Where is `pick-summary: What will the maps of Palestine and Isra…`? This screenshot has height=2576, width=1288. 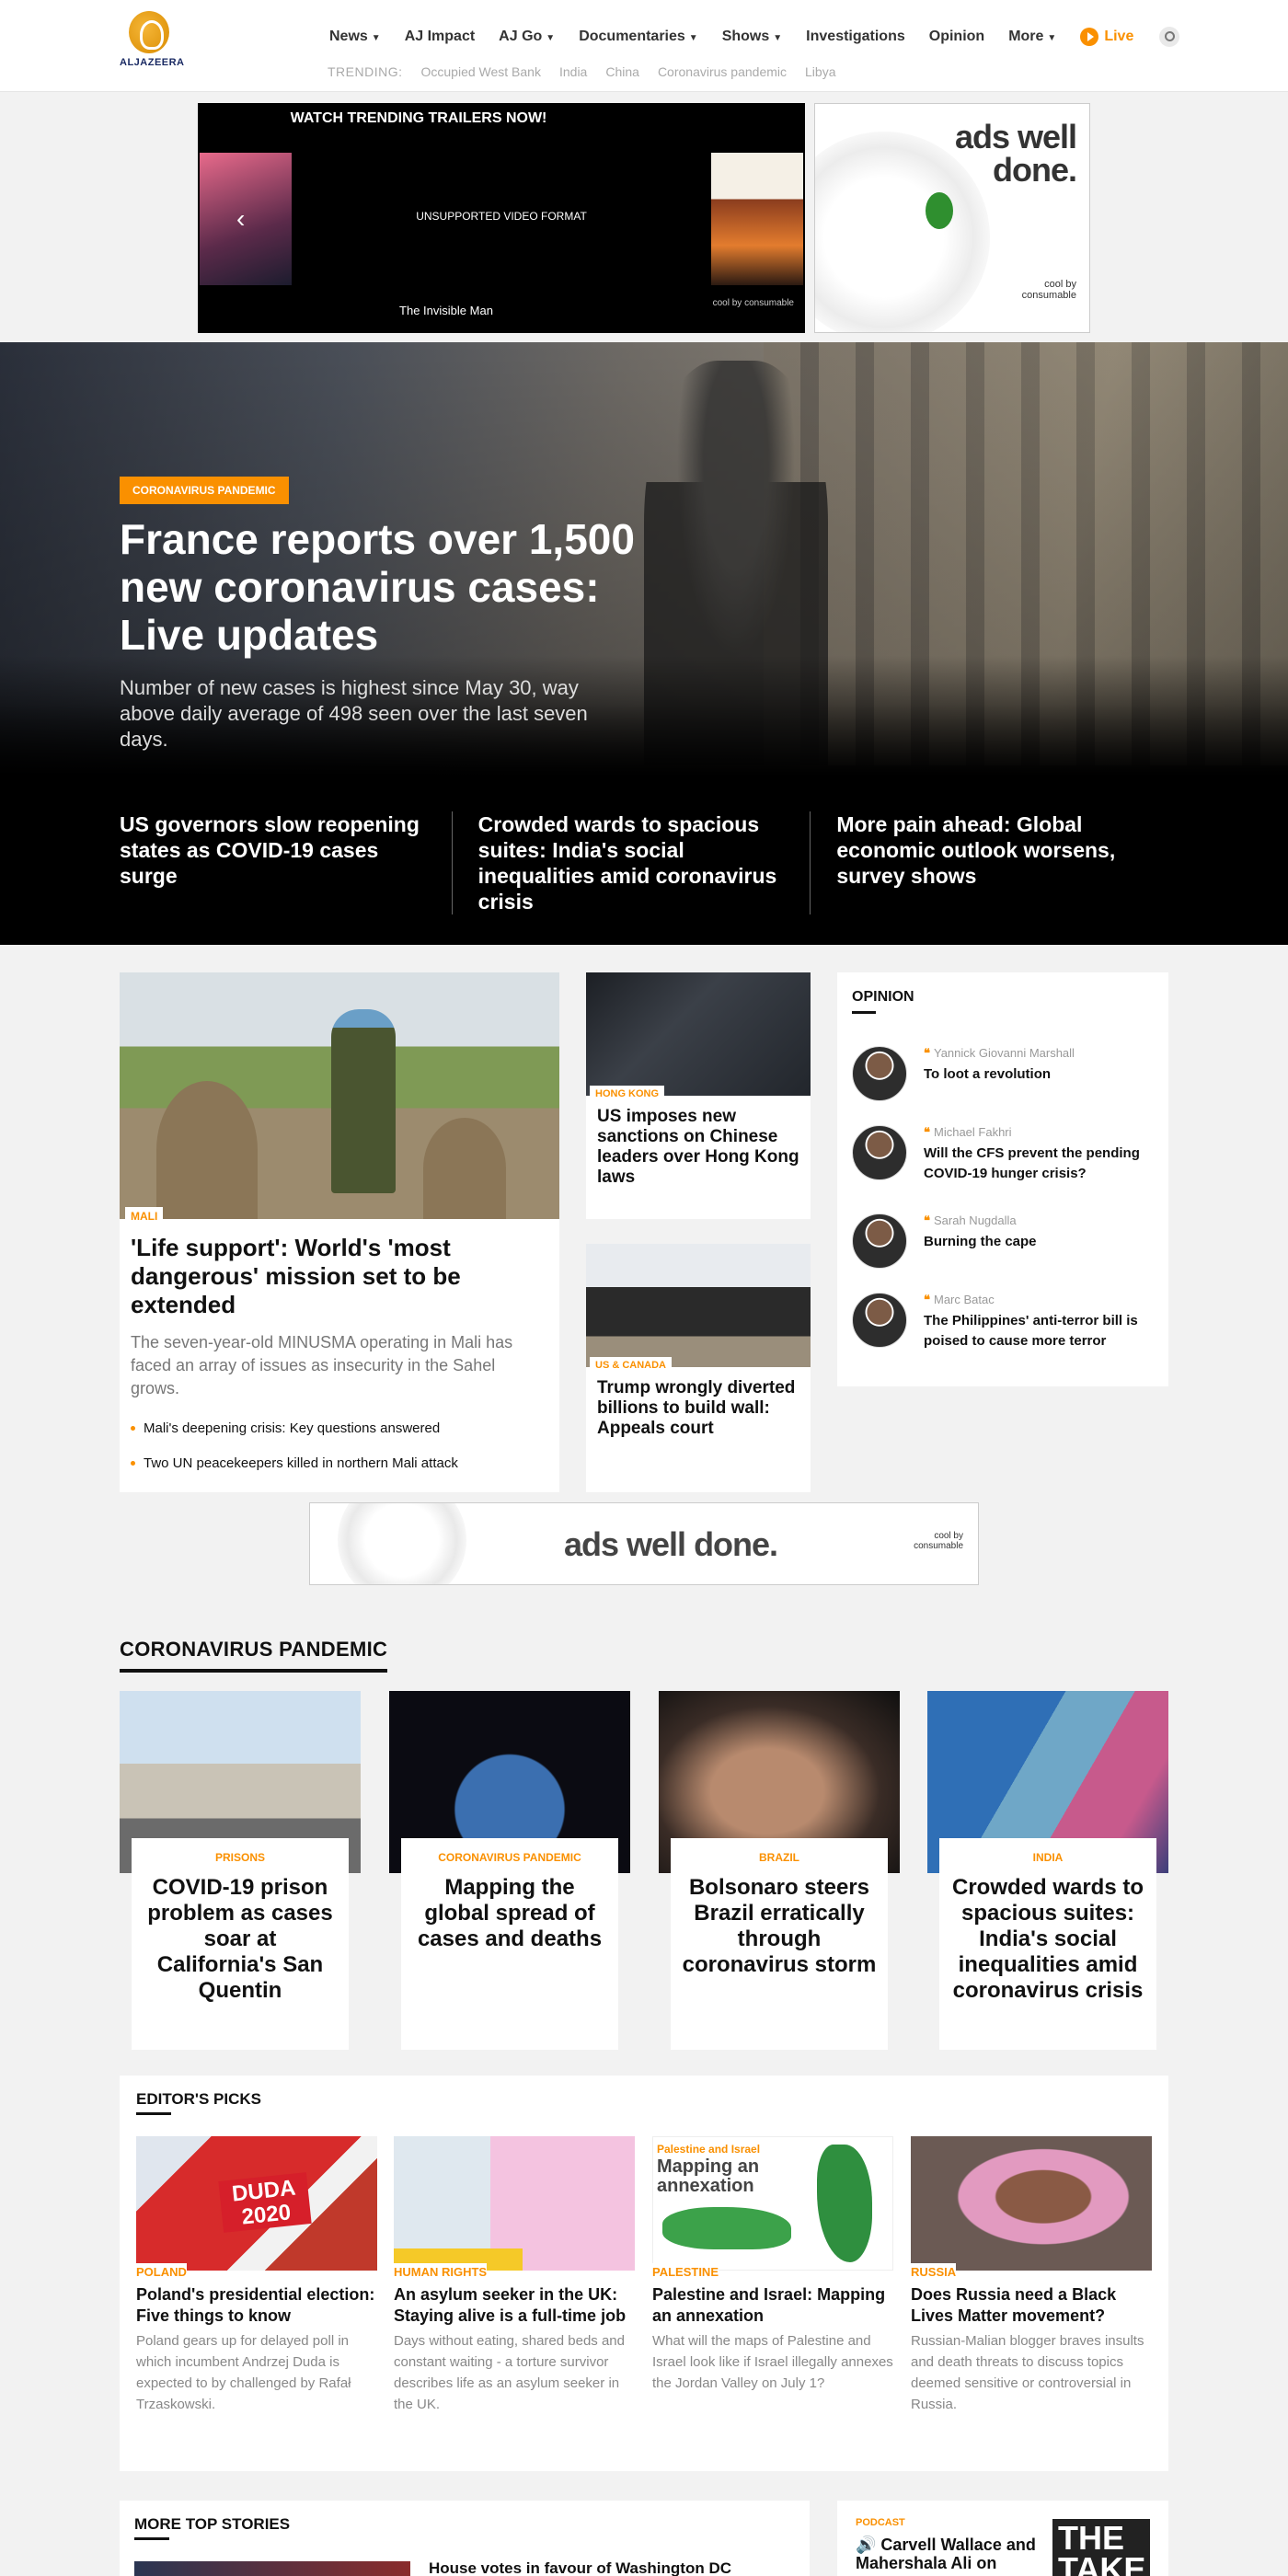
pick-summary: What will the maps of Palestine and Isra… is located at coordinates (772, 2362).